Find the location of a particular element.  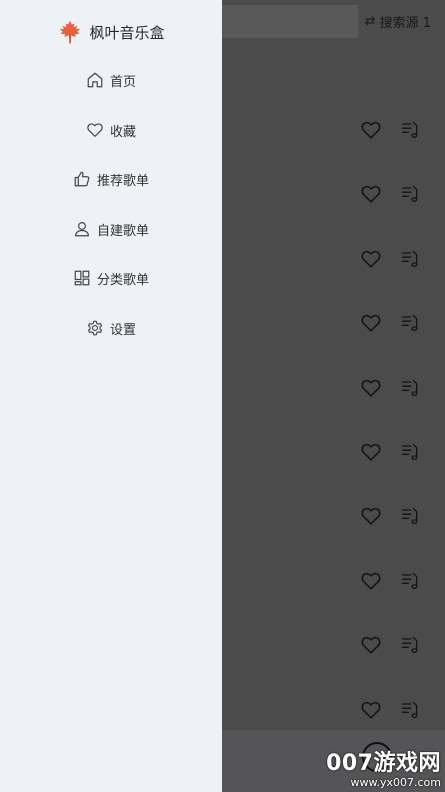

nav-label-favorites: 收藏 is located at coordinates (122, 132).